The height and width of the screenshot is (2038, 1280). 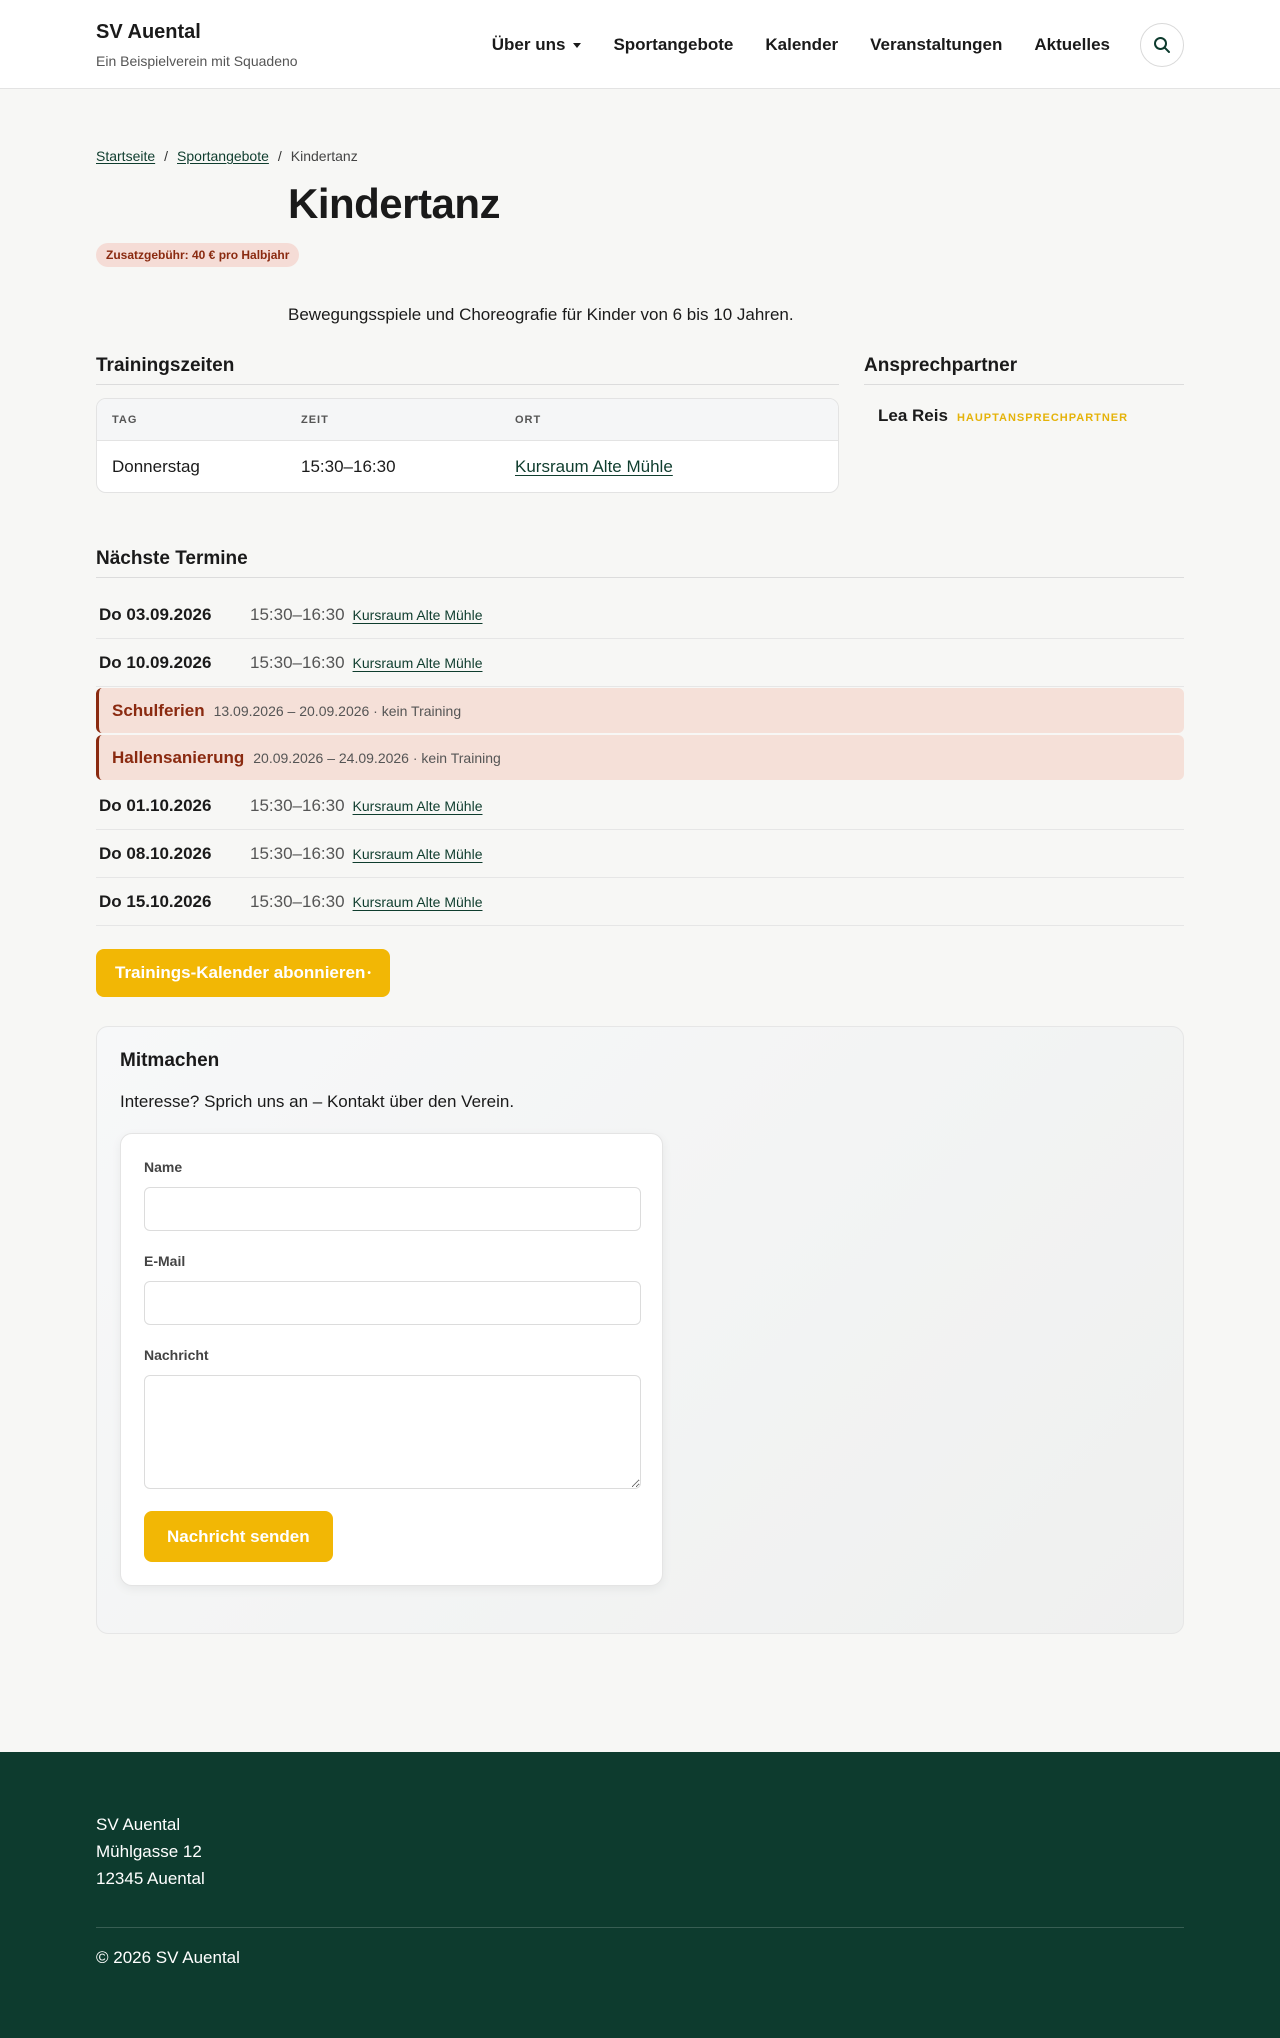 I want to click on chevron-down-icon, so click(x=577, y=45).